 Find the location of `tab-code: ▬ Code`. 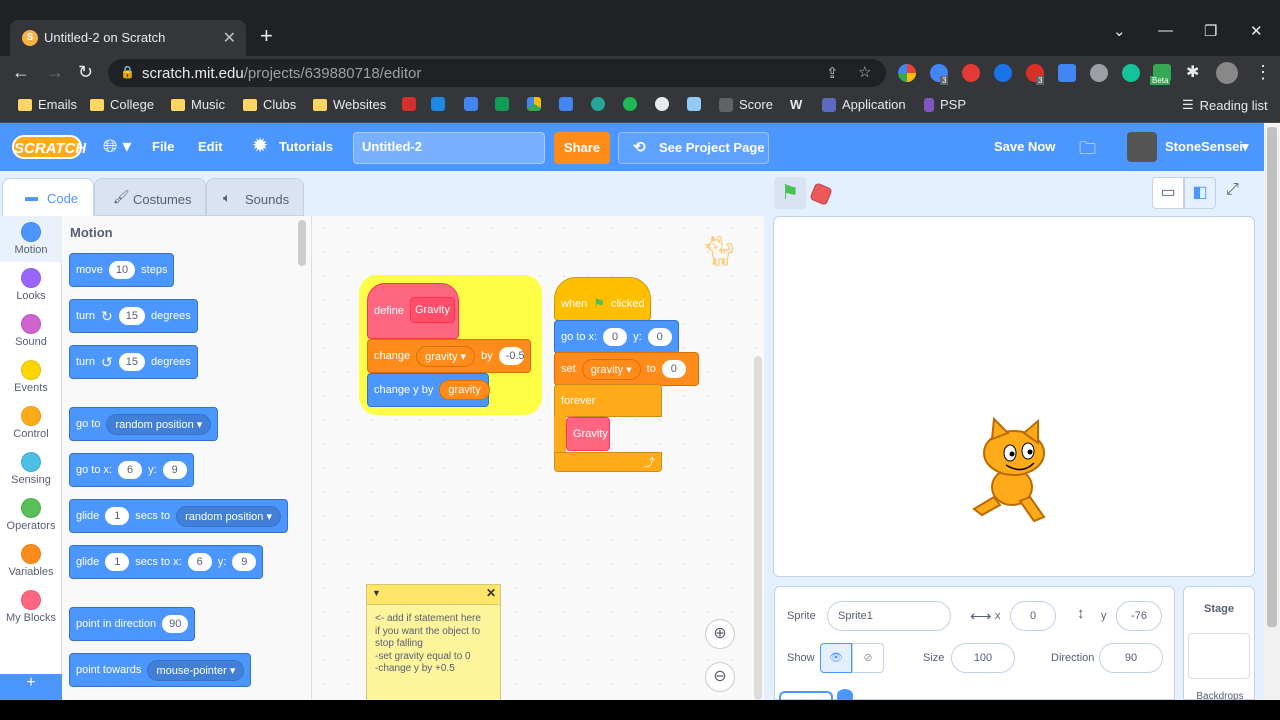

tab-code: ▬ Code is located at coordinates (48, 197).